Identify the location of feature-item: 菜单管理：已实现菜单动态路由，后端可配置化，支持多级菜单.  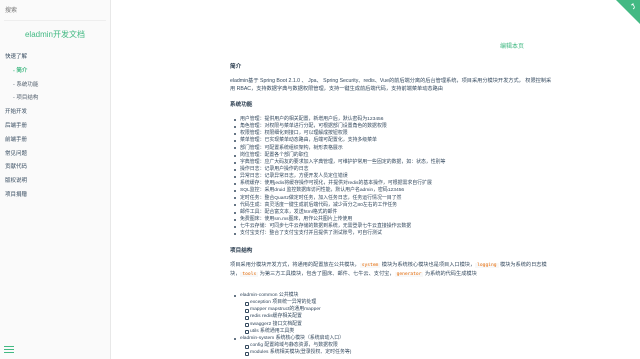
(395, 140).